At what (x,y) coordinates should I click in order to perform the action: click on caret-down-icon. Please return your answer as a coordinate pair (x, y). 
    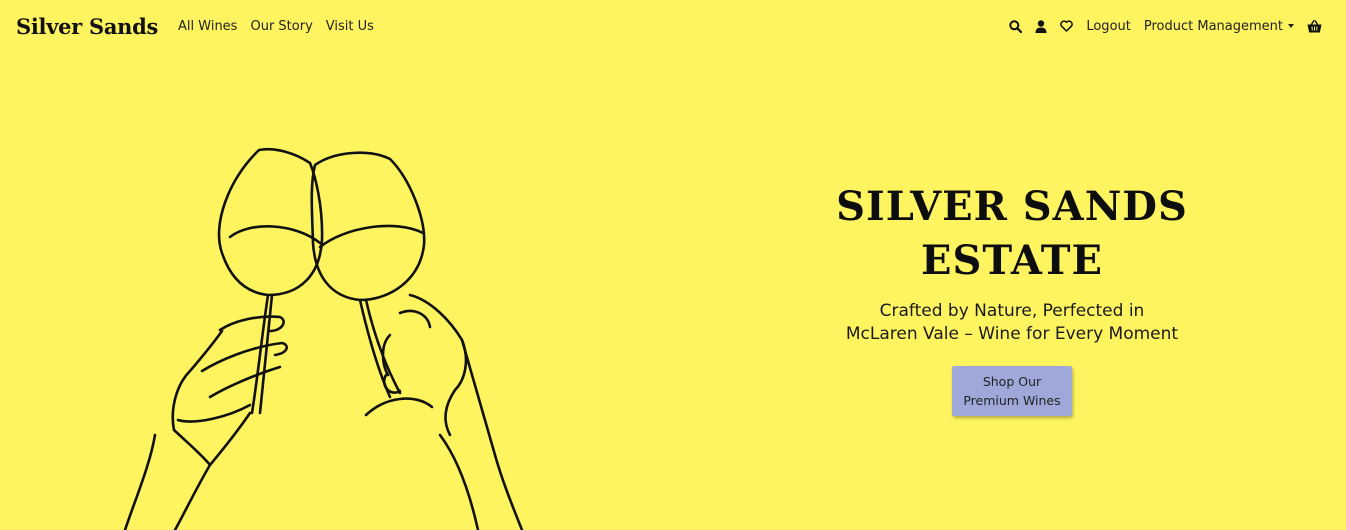
    Looking at the image, I should click on (1291, 26).